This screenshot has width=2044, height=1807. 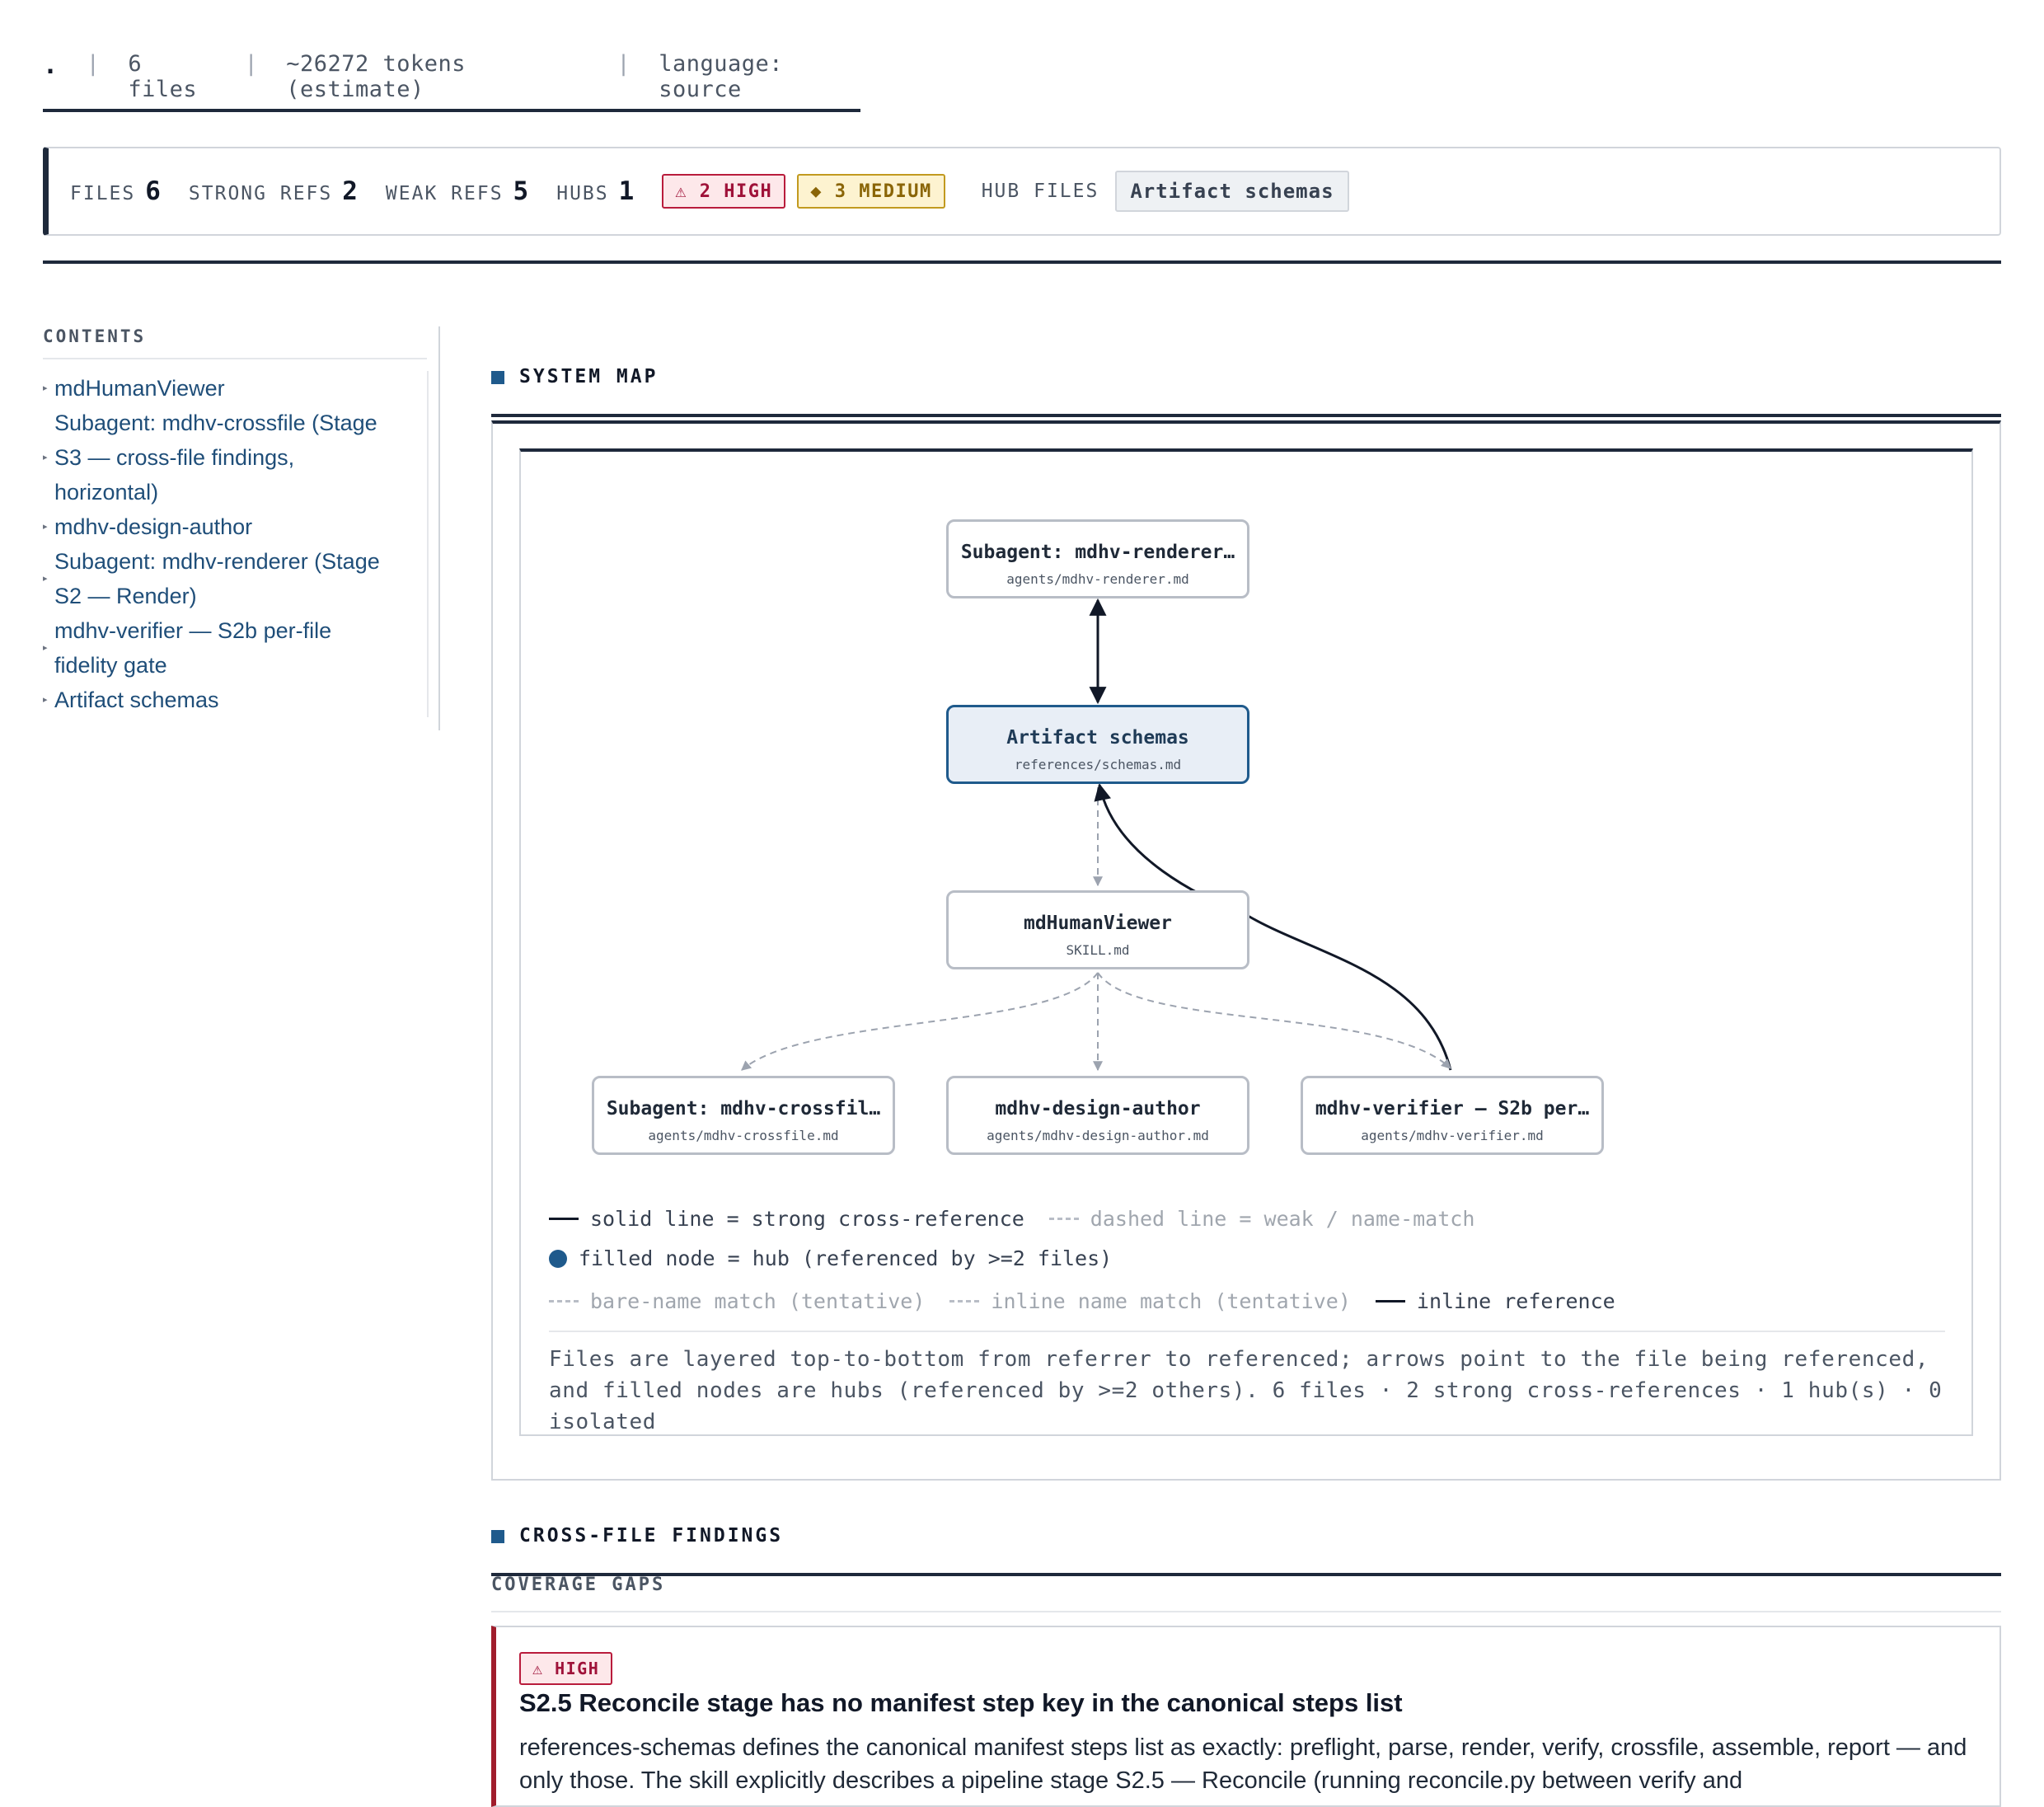 What do you see at coordinates (497, 1536) in the screenshot?
I see `section-square-icon` at bounding box center [497, 1536].